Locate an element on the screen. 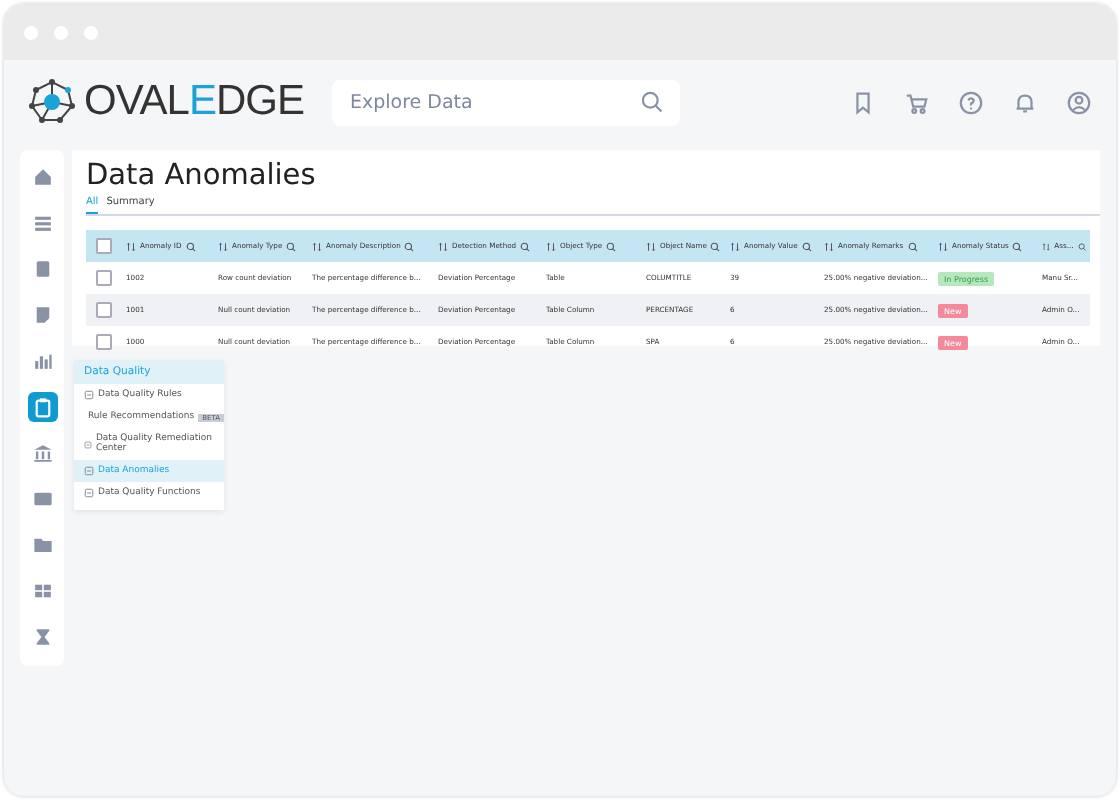 The image size is (1120, 800). bank-icon is located at coordinates (42, 453).